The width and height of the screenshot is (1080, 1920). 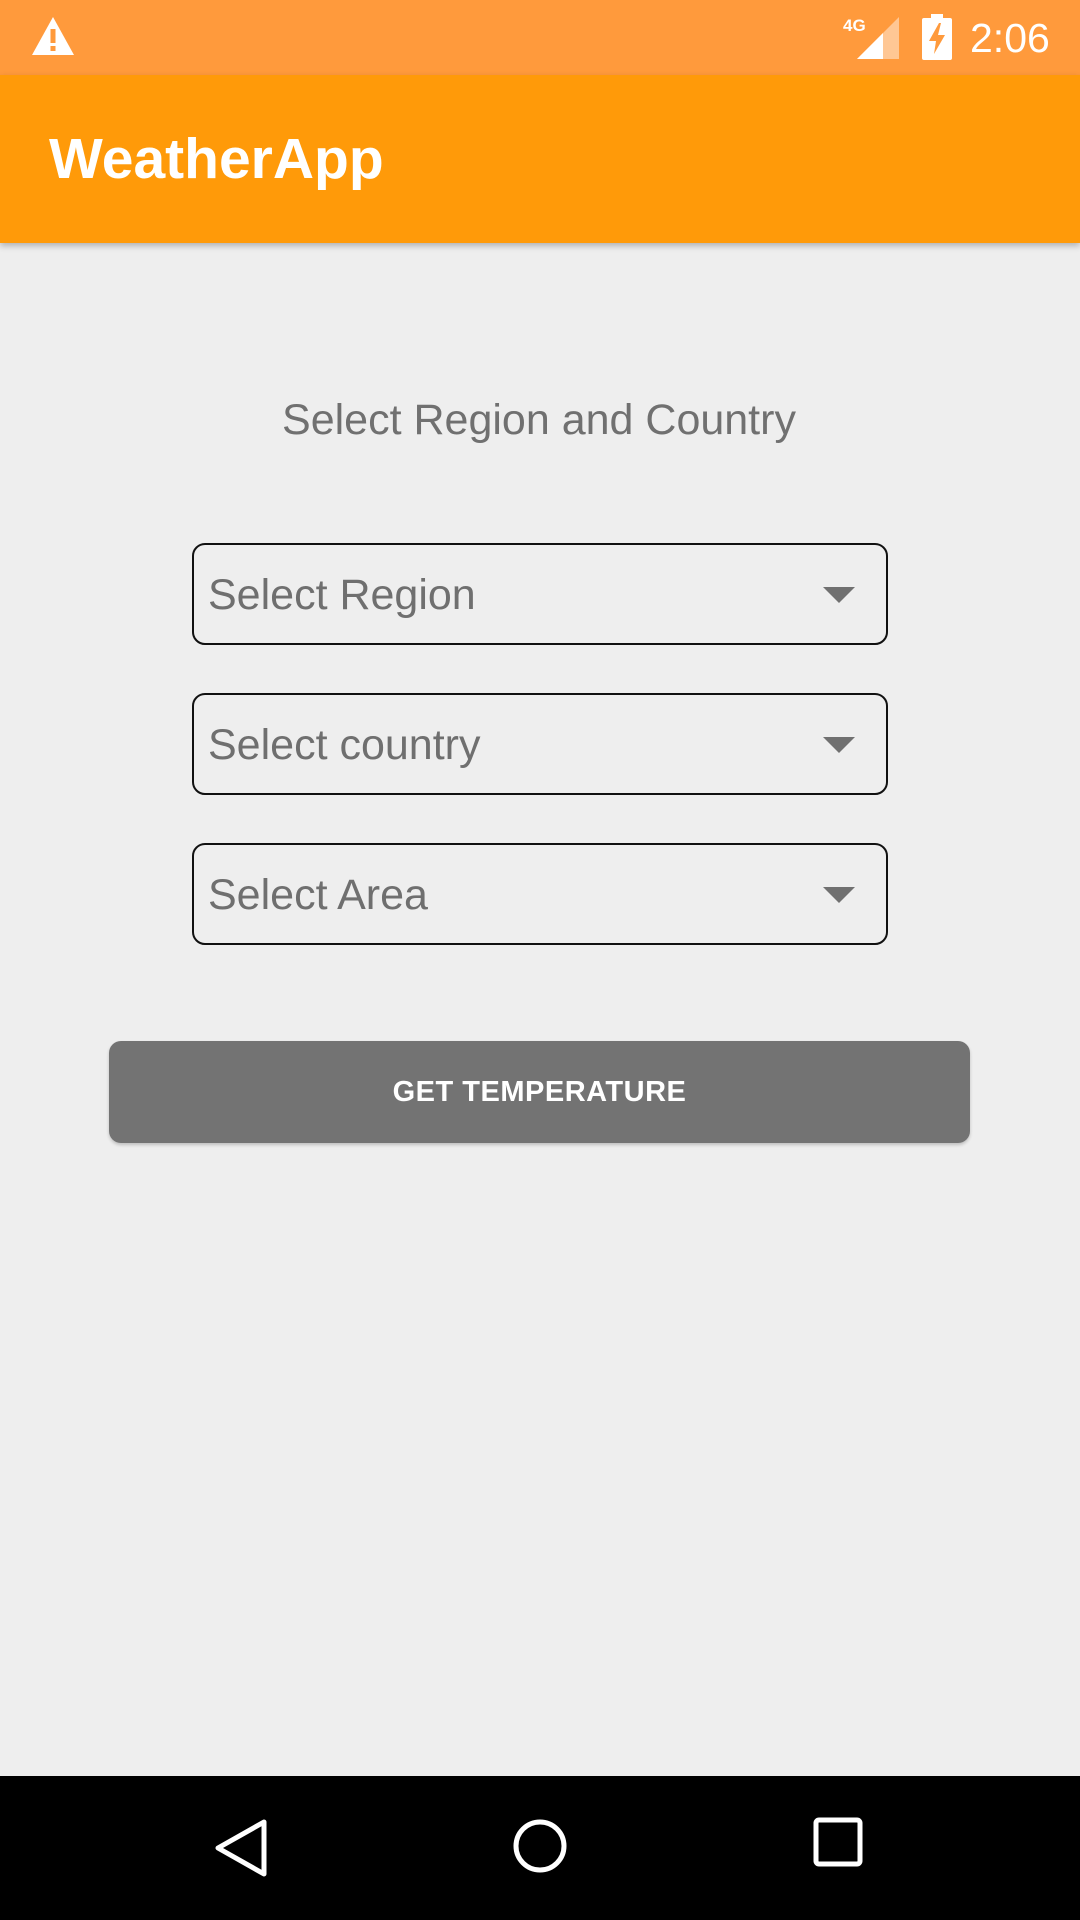 I want to click on app-title: WeatherApp, so click(x=216, y=159).